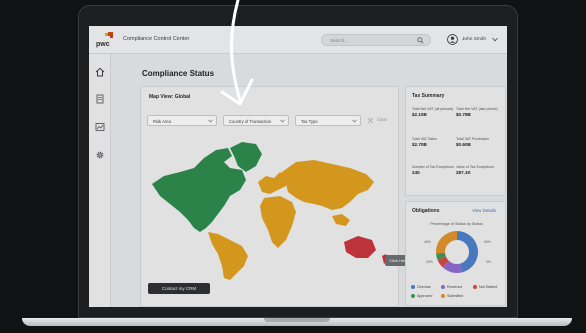 Image resolution: width=586 pixels, height=333 pixels. Describe the element at coordinates (434, 112) in the screenshot. I see `tax-cell: Total Net VAT (all periods) $2.10B` at that location.